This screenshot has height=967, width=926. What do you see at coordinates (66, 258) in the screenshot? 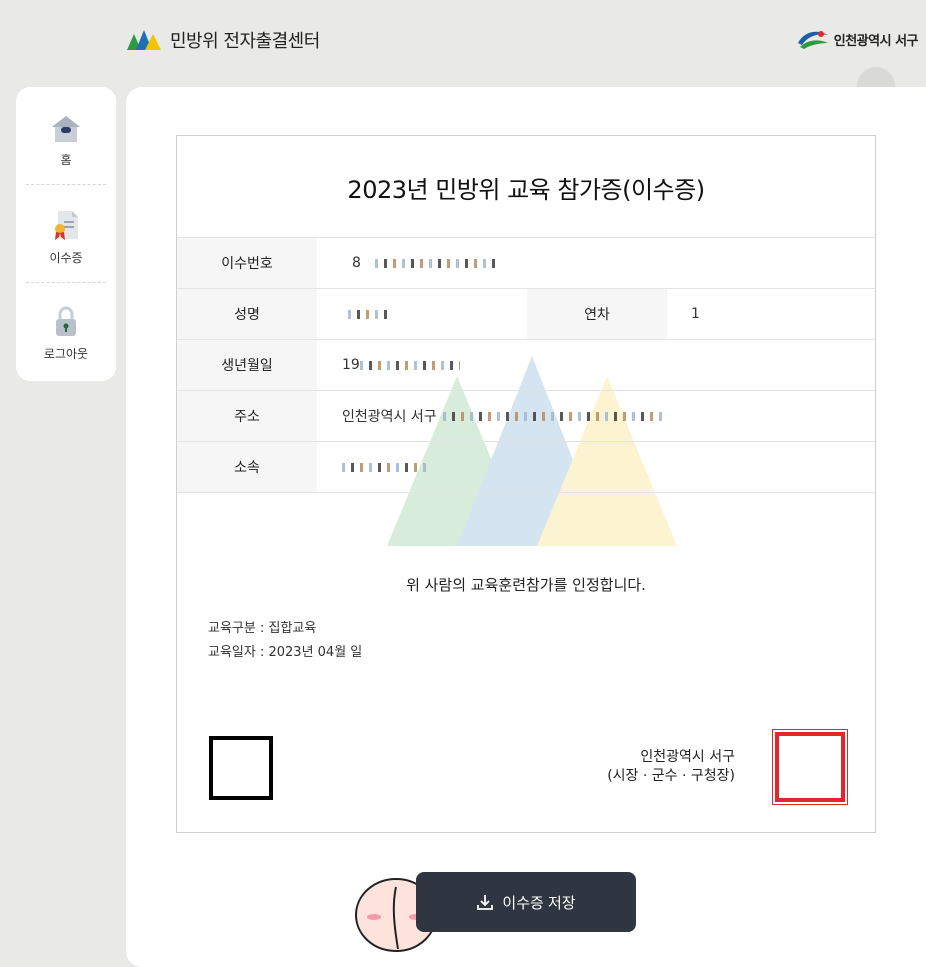
I see `sidebar-item-label: 이수증` at bounding box center [66, 258].